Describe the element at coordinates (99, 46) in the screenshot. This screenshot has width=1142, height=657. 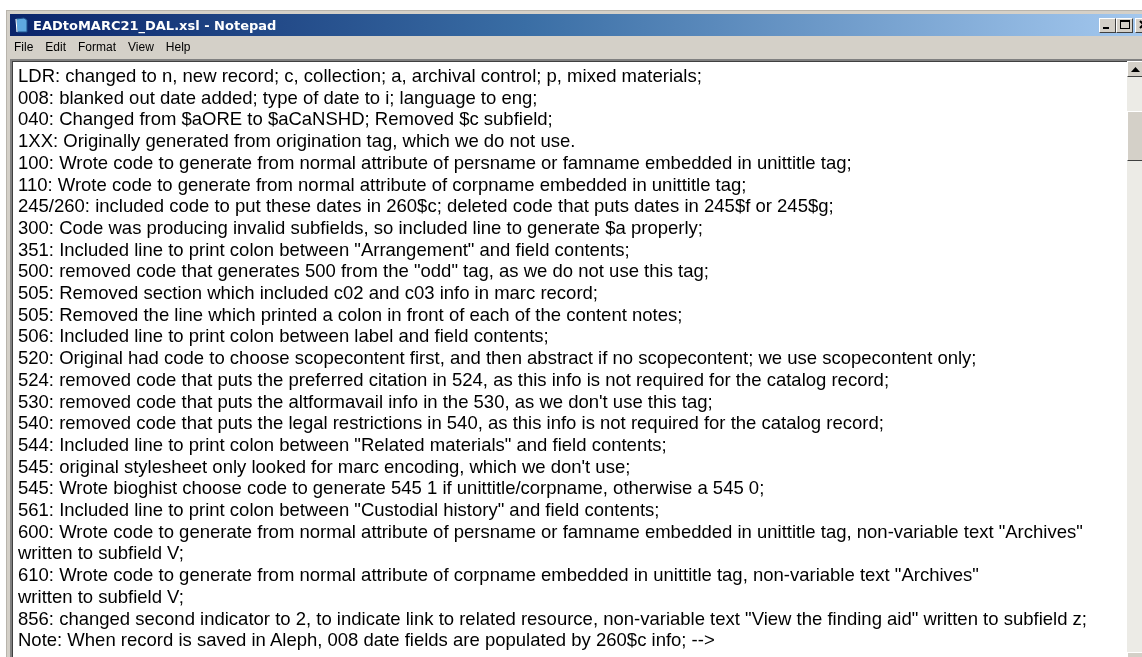
I see `menu-item: Format` at that location.